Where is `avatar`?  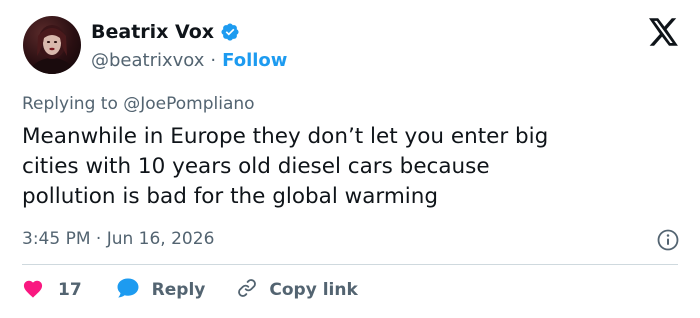 avatar is located at coordinates (52, 45).